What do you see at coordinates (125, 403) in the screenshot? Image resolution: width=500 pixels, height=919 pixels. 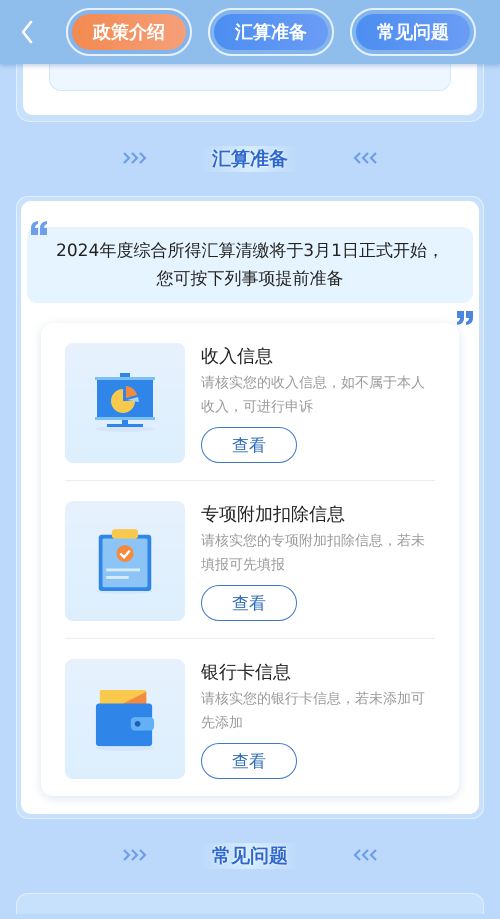 I see `presentation-chart-icon` at bounding box center [125, 403].